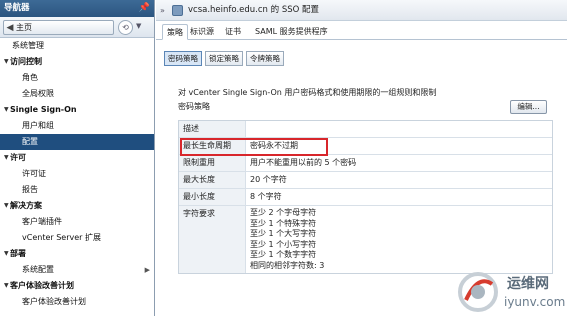 This screenshot has height=316, width=567. I want to click on row-label: 描述, so click(212, 129).